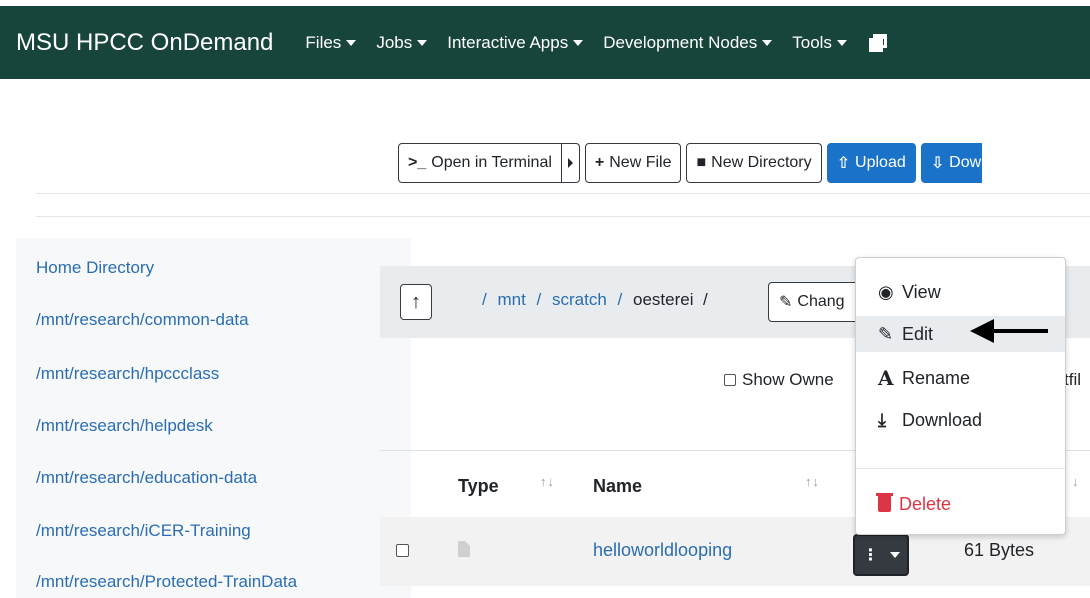 The image size is (1090, 598). I want to click on open-terminal-label: Open in Terminal, so click(491, 162).